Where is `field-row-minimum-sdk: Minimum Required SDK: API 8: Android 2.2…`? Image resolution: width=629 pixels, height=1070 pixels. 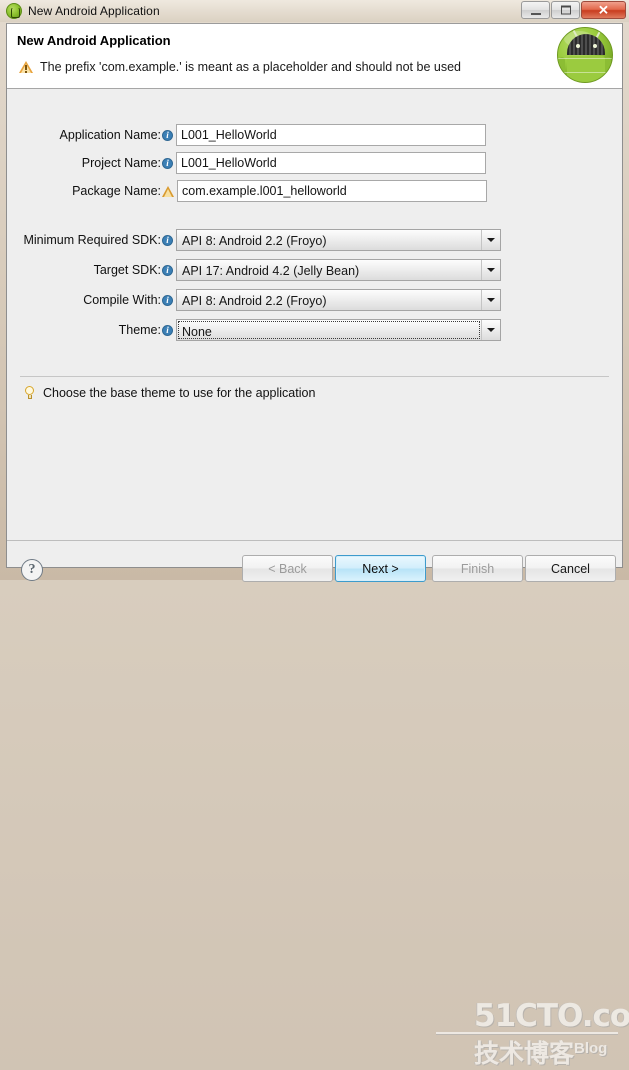
field-row-minimum-sdk: Minimum Required SDK: API 8: Android 2.2… is located at coordinates (254, 240).